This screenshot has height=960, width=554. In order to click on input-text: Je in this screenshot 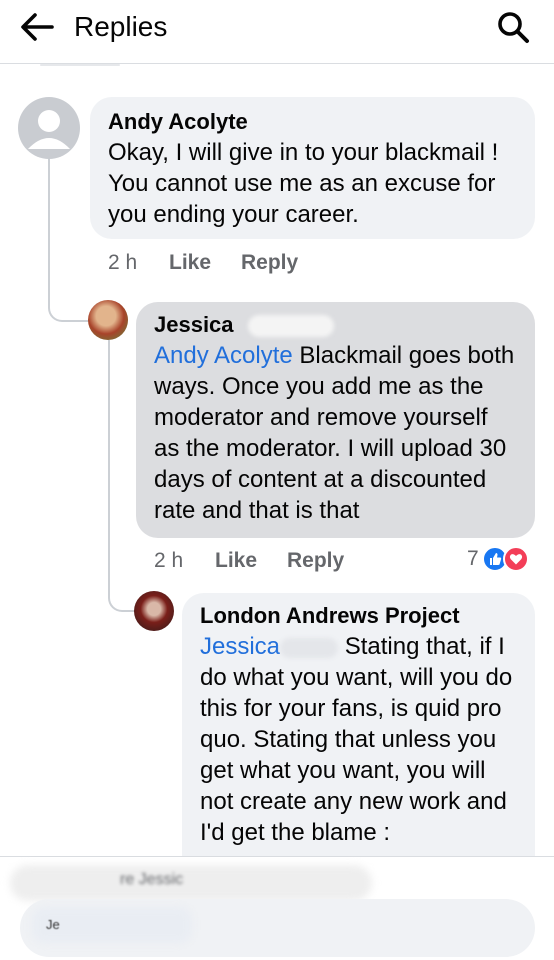, I will do `click(53, 924)`.